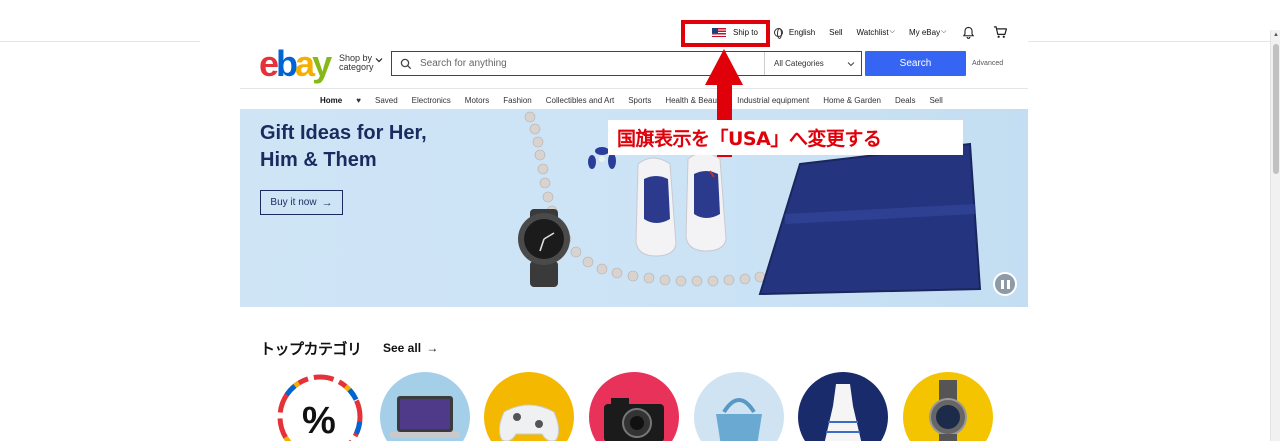 Image resolution: width=1280 pixels, height=441 pixels. What do you see at coordinates (319, 420) in the screenshot?
I see `discount-symbol: %` at bounding box center [319, 420].